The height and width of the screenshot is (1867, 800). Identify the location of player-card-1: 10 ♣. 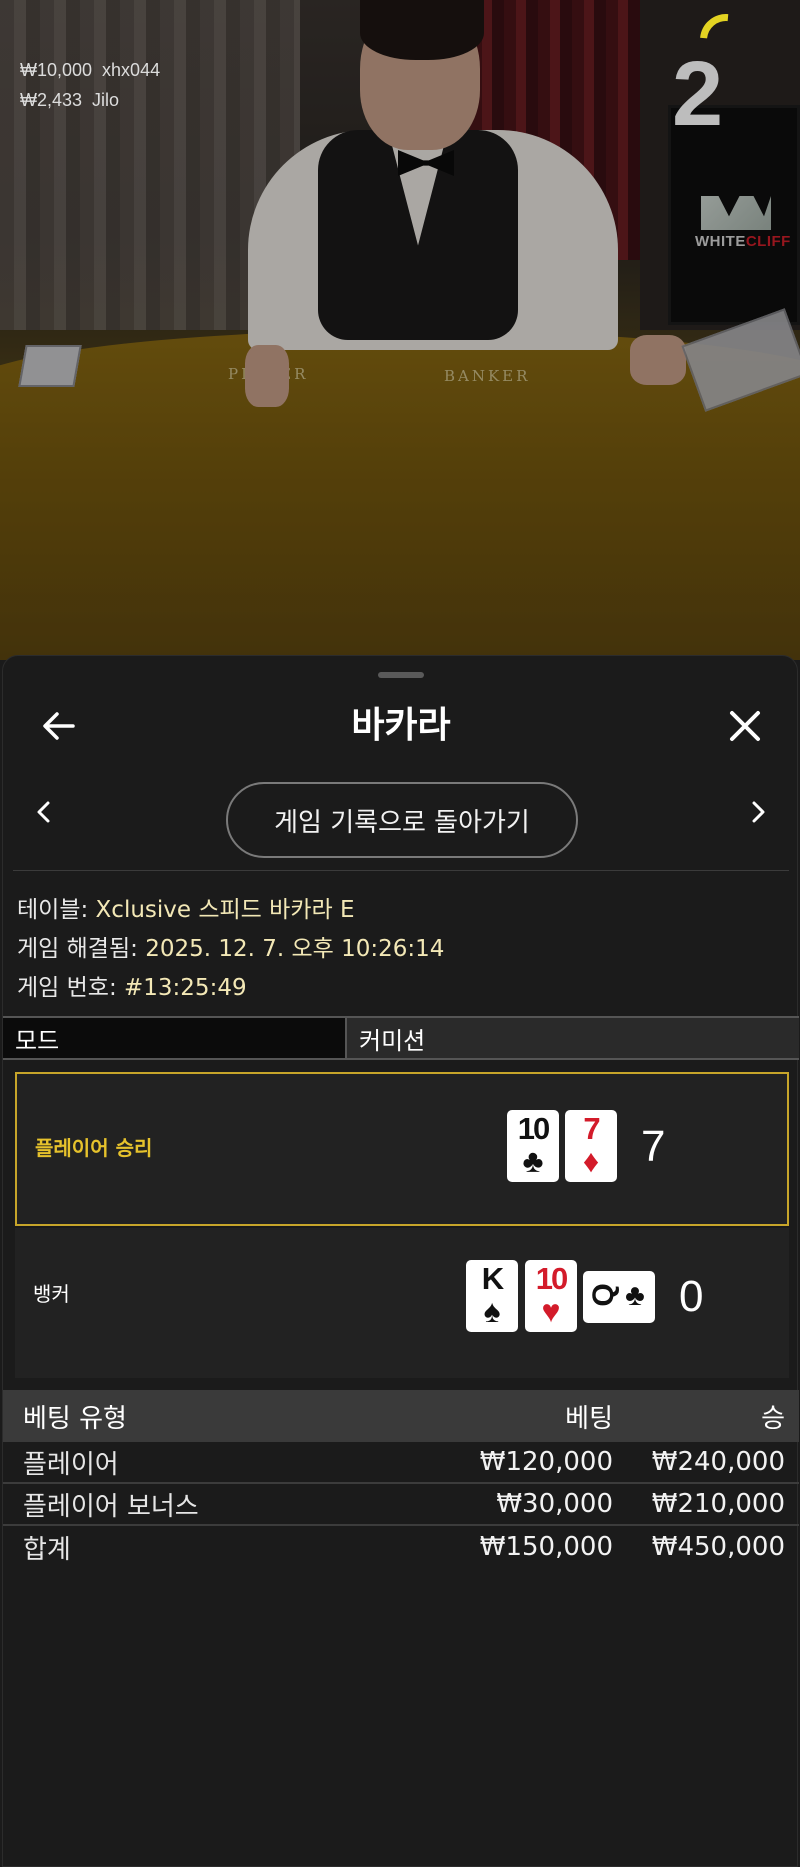
(533, 1146).